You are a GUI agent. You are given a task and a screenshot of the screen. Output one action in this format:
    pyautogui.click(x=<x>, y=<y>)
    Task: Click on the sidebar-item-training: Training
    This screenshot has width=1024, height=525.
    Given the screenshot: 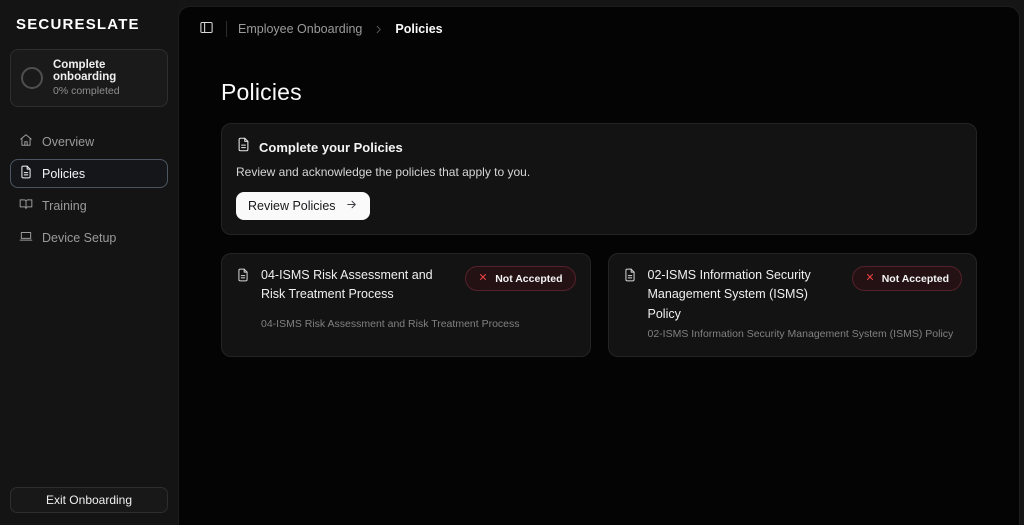 What is the action you would take?
    pyautogui.click(x=89, y=205)
    